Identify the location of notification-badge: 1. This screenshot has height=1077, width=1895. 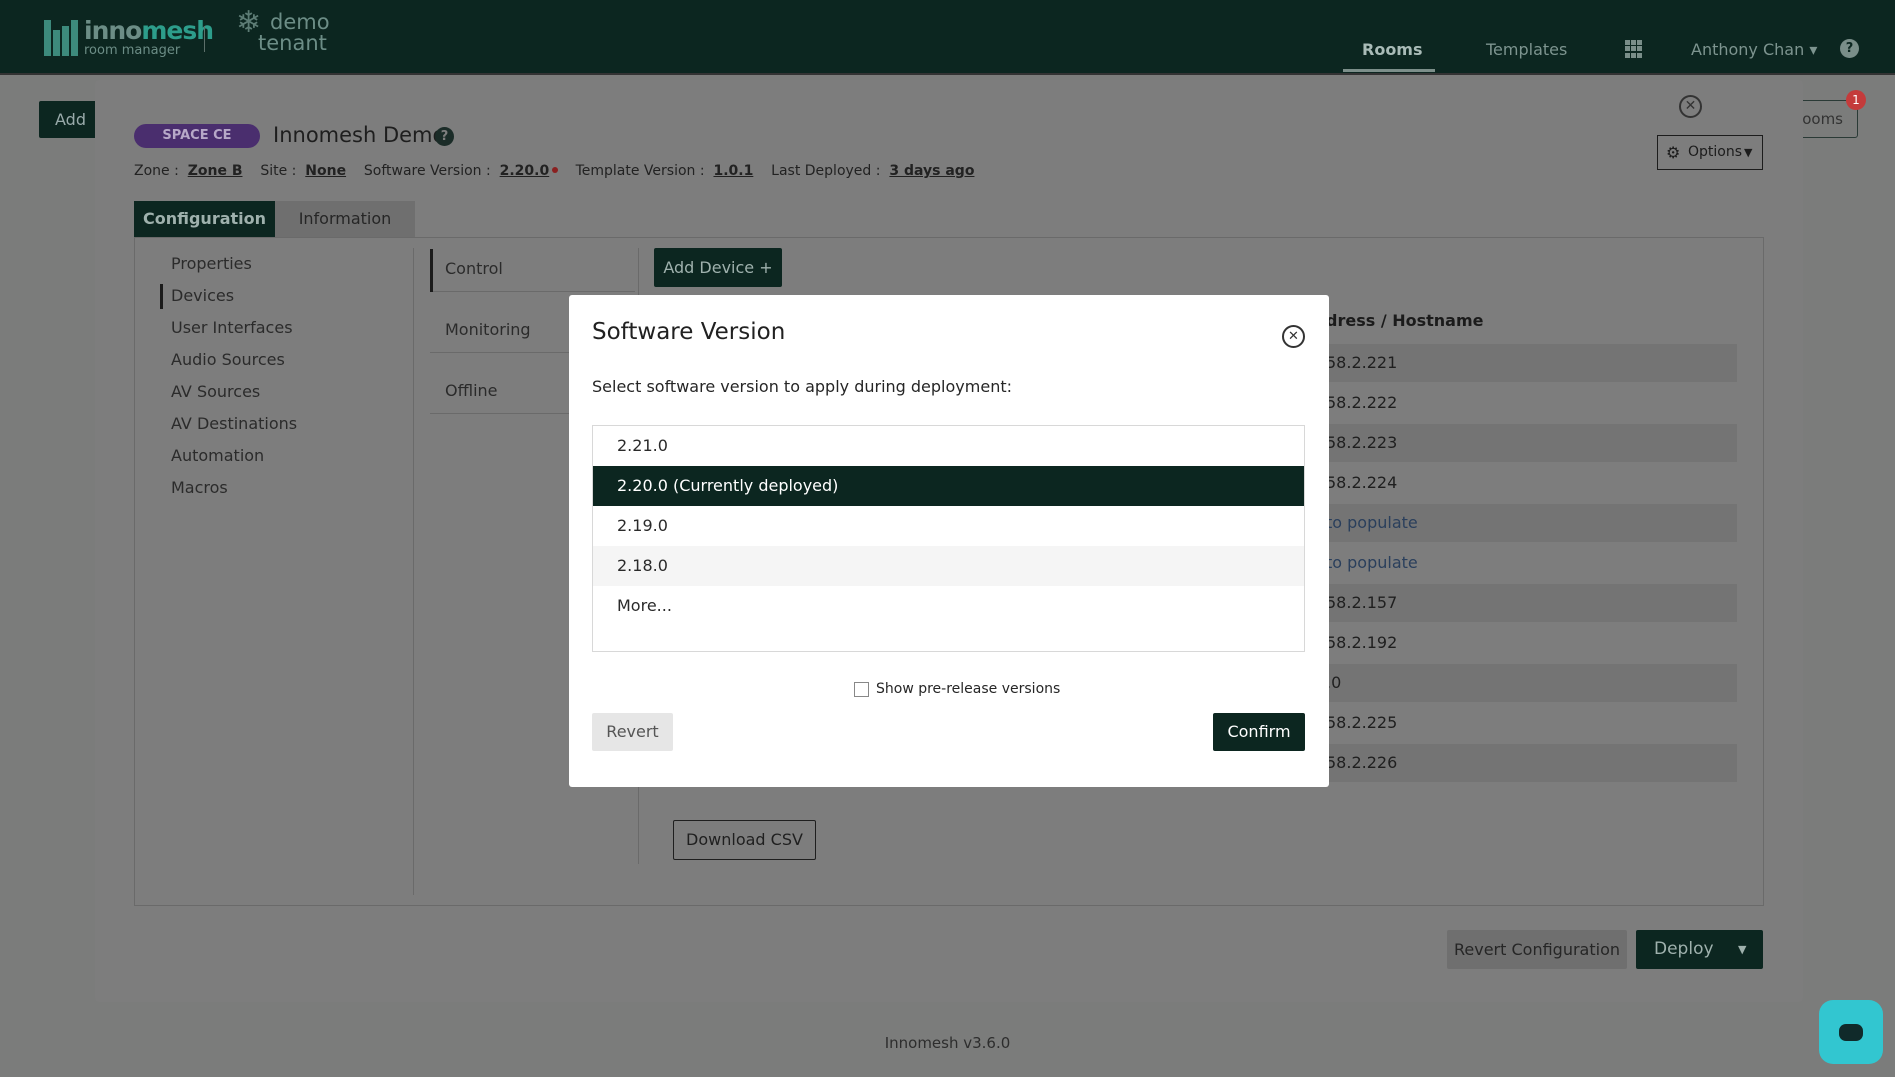
(1856, 100).